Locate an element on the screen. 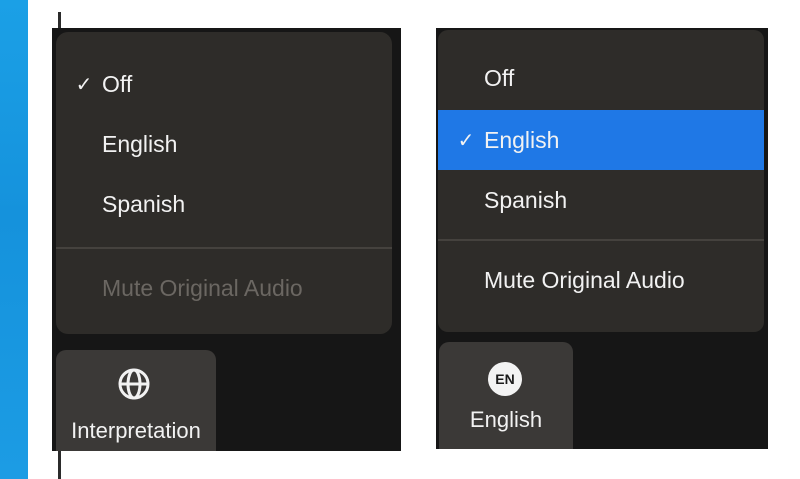  button-label: English is located at coordinates (506, 419).